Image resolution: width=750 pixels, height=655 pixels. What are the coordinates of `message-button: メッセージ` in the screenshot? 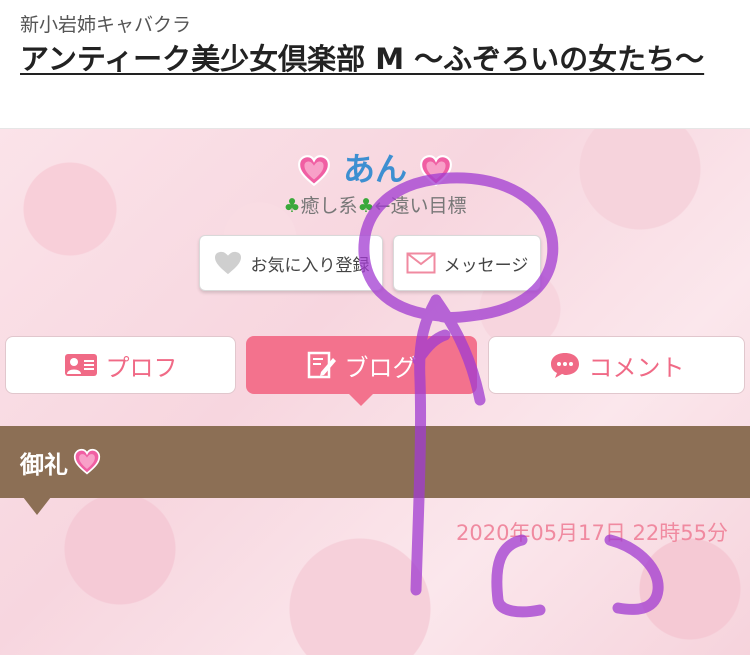 It's located at (467, 263).